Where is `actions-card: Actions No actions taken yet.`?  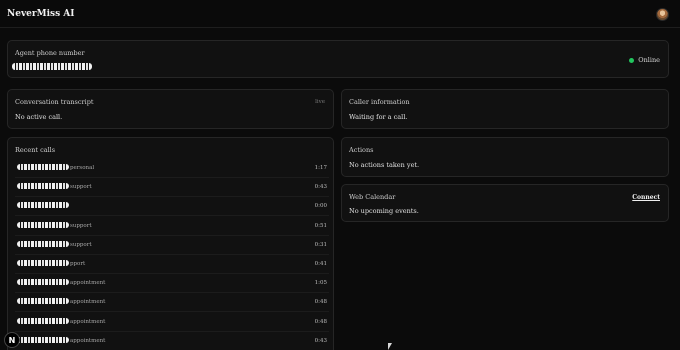
actions-card: Actions No actions taken yet. is located at coordinates (505, 157).